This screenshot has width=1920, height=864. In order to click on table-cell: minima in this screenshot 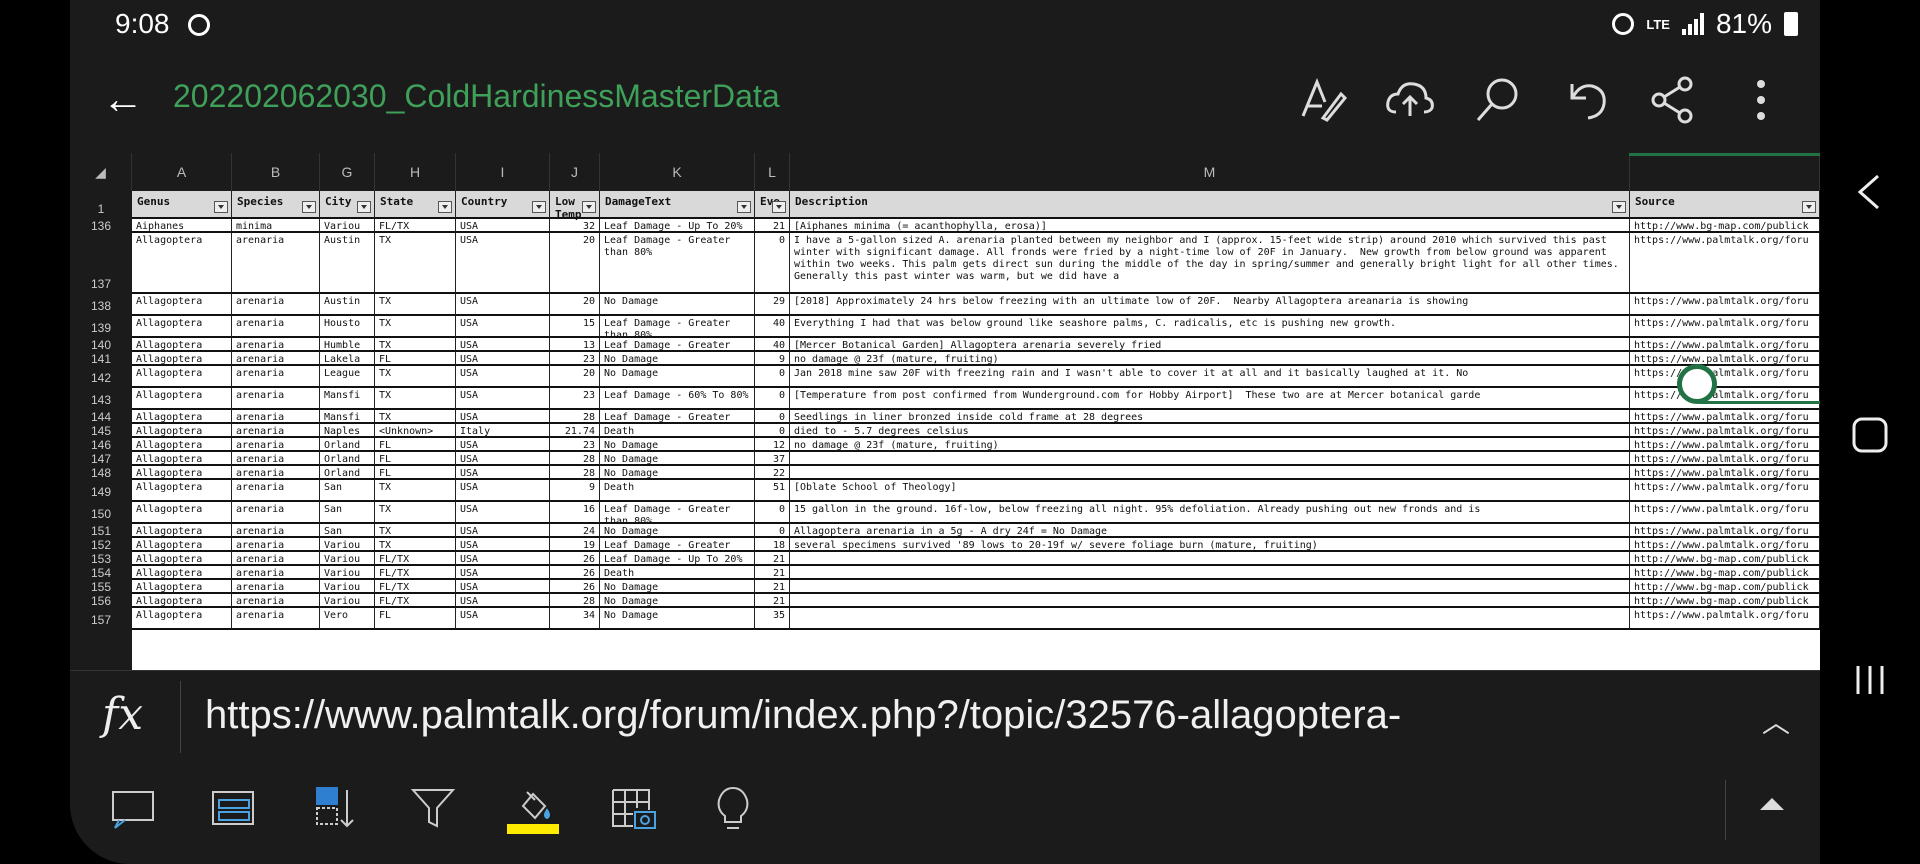, I will do `click(276, 226)`.